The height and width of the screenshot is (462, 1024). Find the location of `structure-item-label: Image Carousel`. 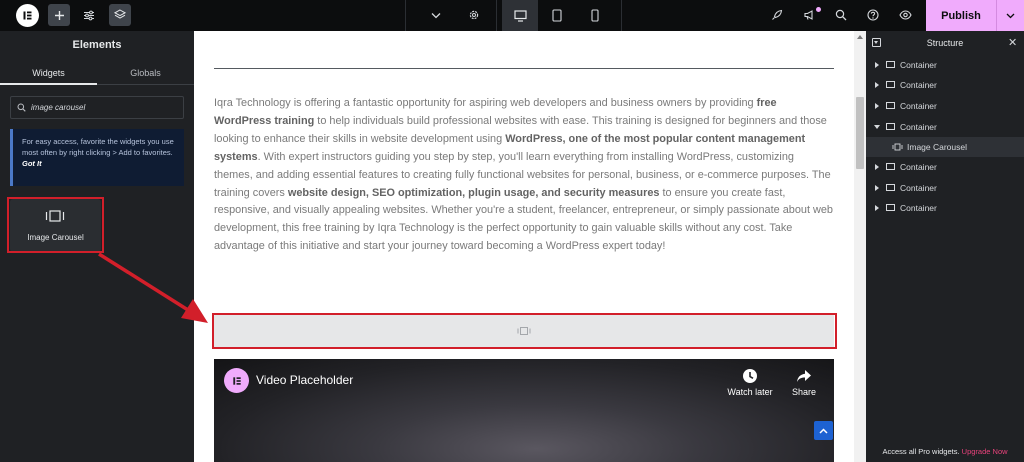

structure-item-label: Image Carousel is located at coordinates (937, 147).